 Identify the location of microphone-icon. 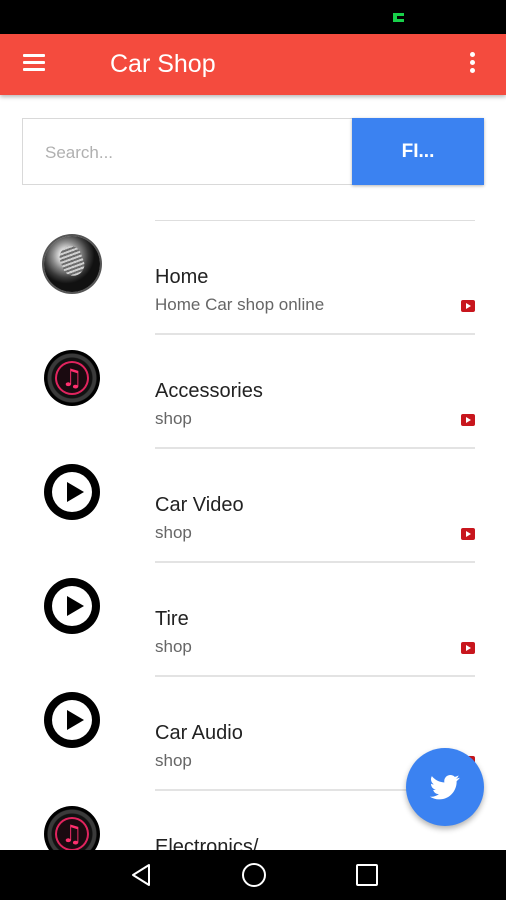
(72, 264).